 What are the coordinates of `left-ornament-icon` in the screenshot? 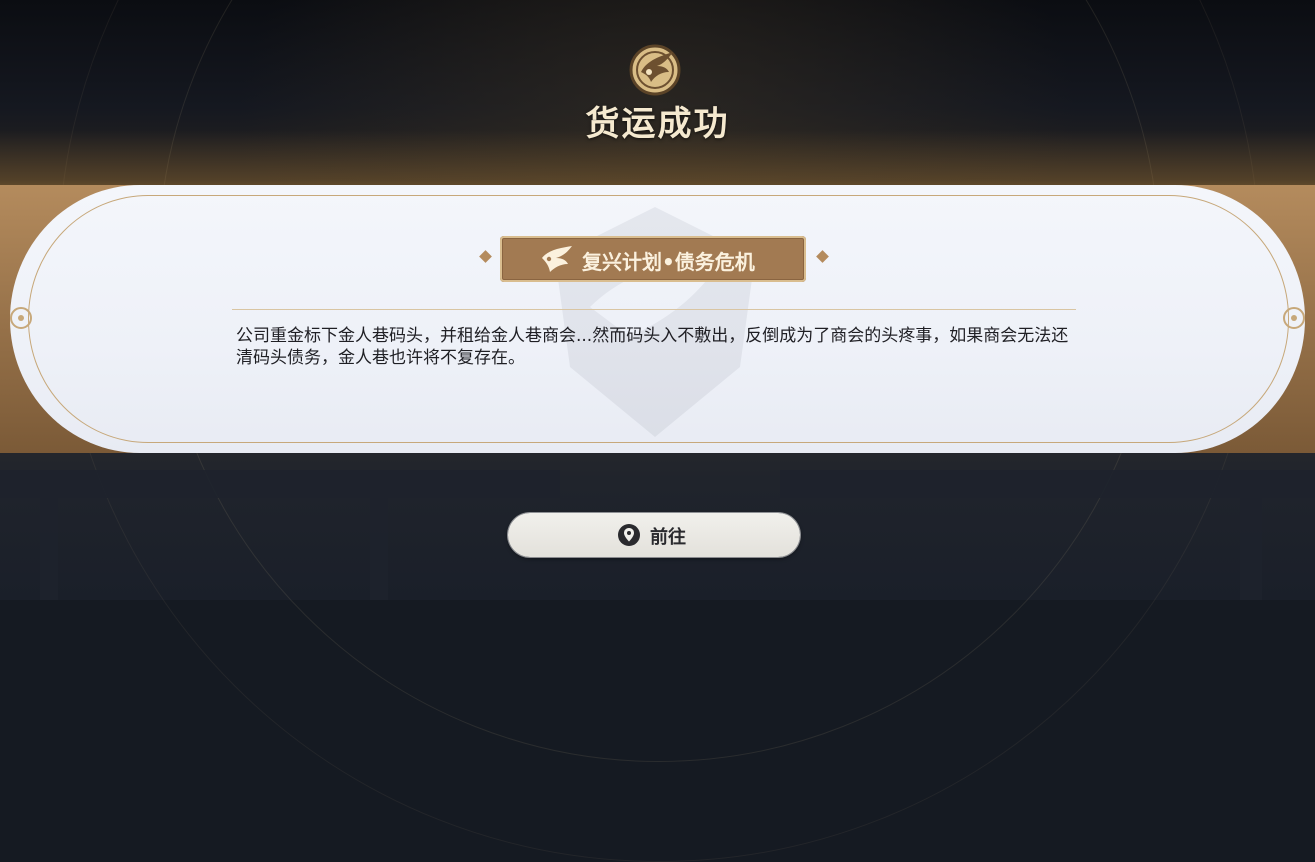 It's located at (21, 318).